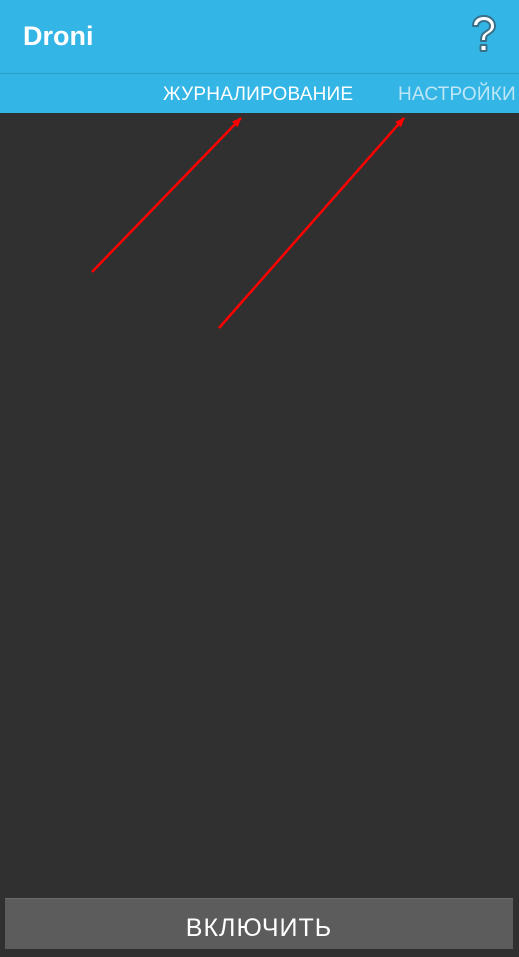 The height and width of the screenshot is (957, 519). Describe the element at coordinates (58, 36) in the screenshot. I see `app-title: Droni` at that location.